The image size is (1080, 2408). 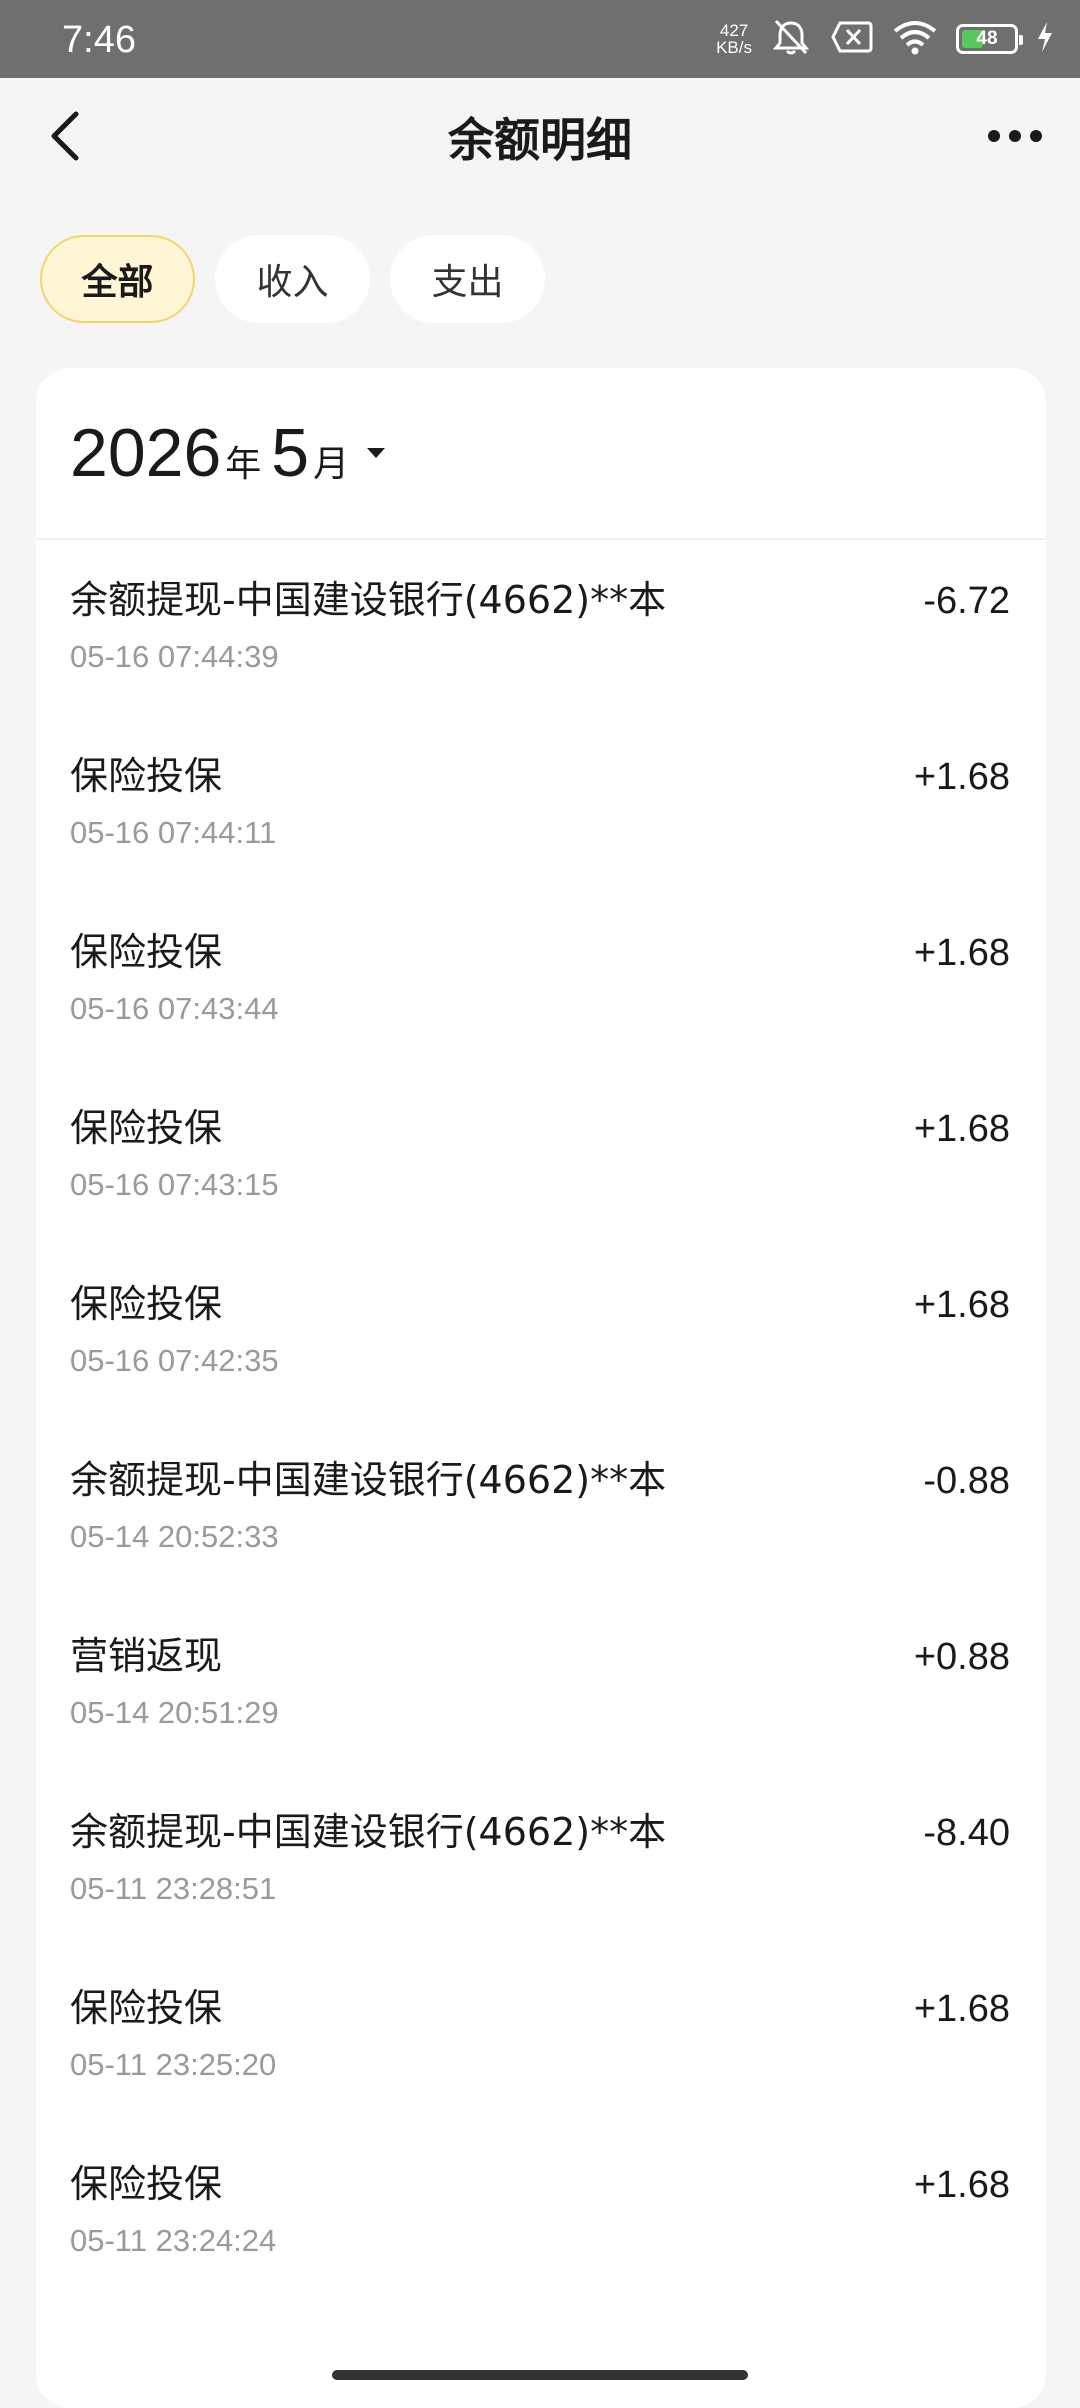 What do you see at coordinates (174, 656) in the screenshot?
I see `transaction-time: 05-16 07:44:39` at bounding box center [174, 656].